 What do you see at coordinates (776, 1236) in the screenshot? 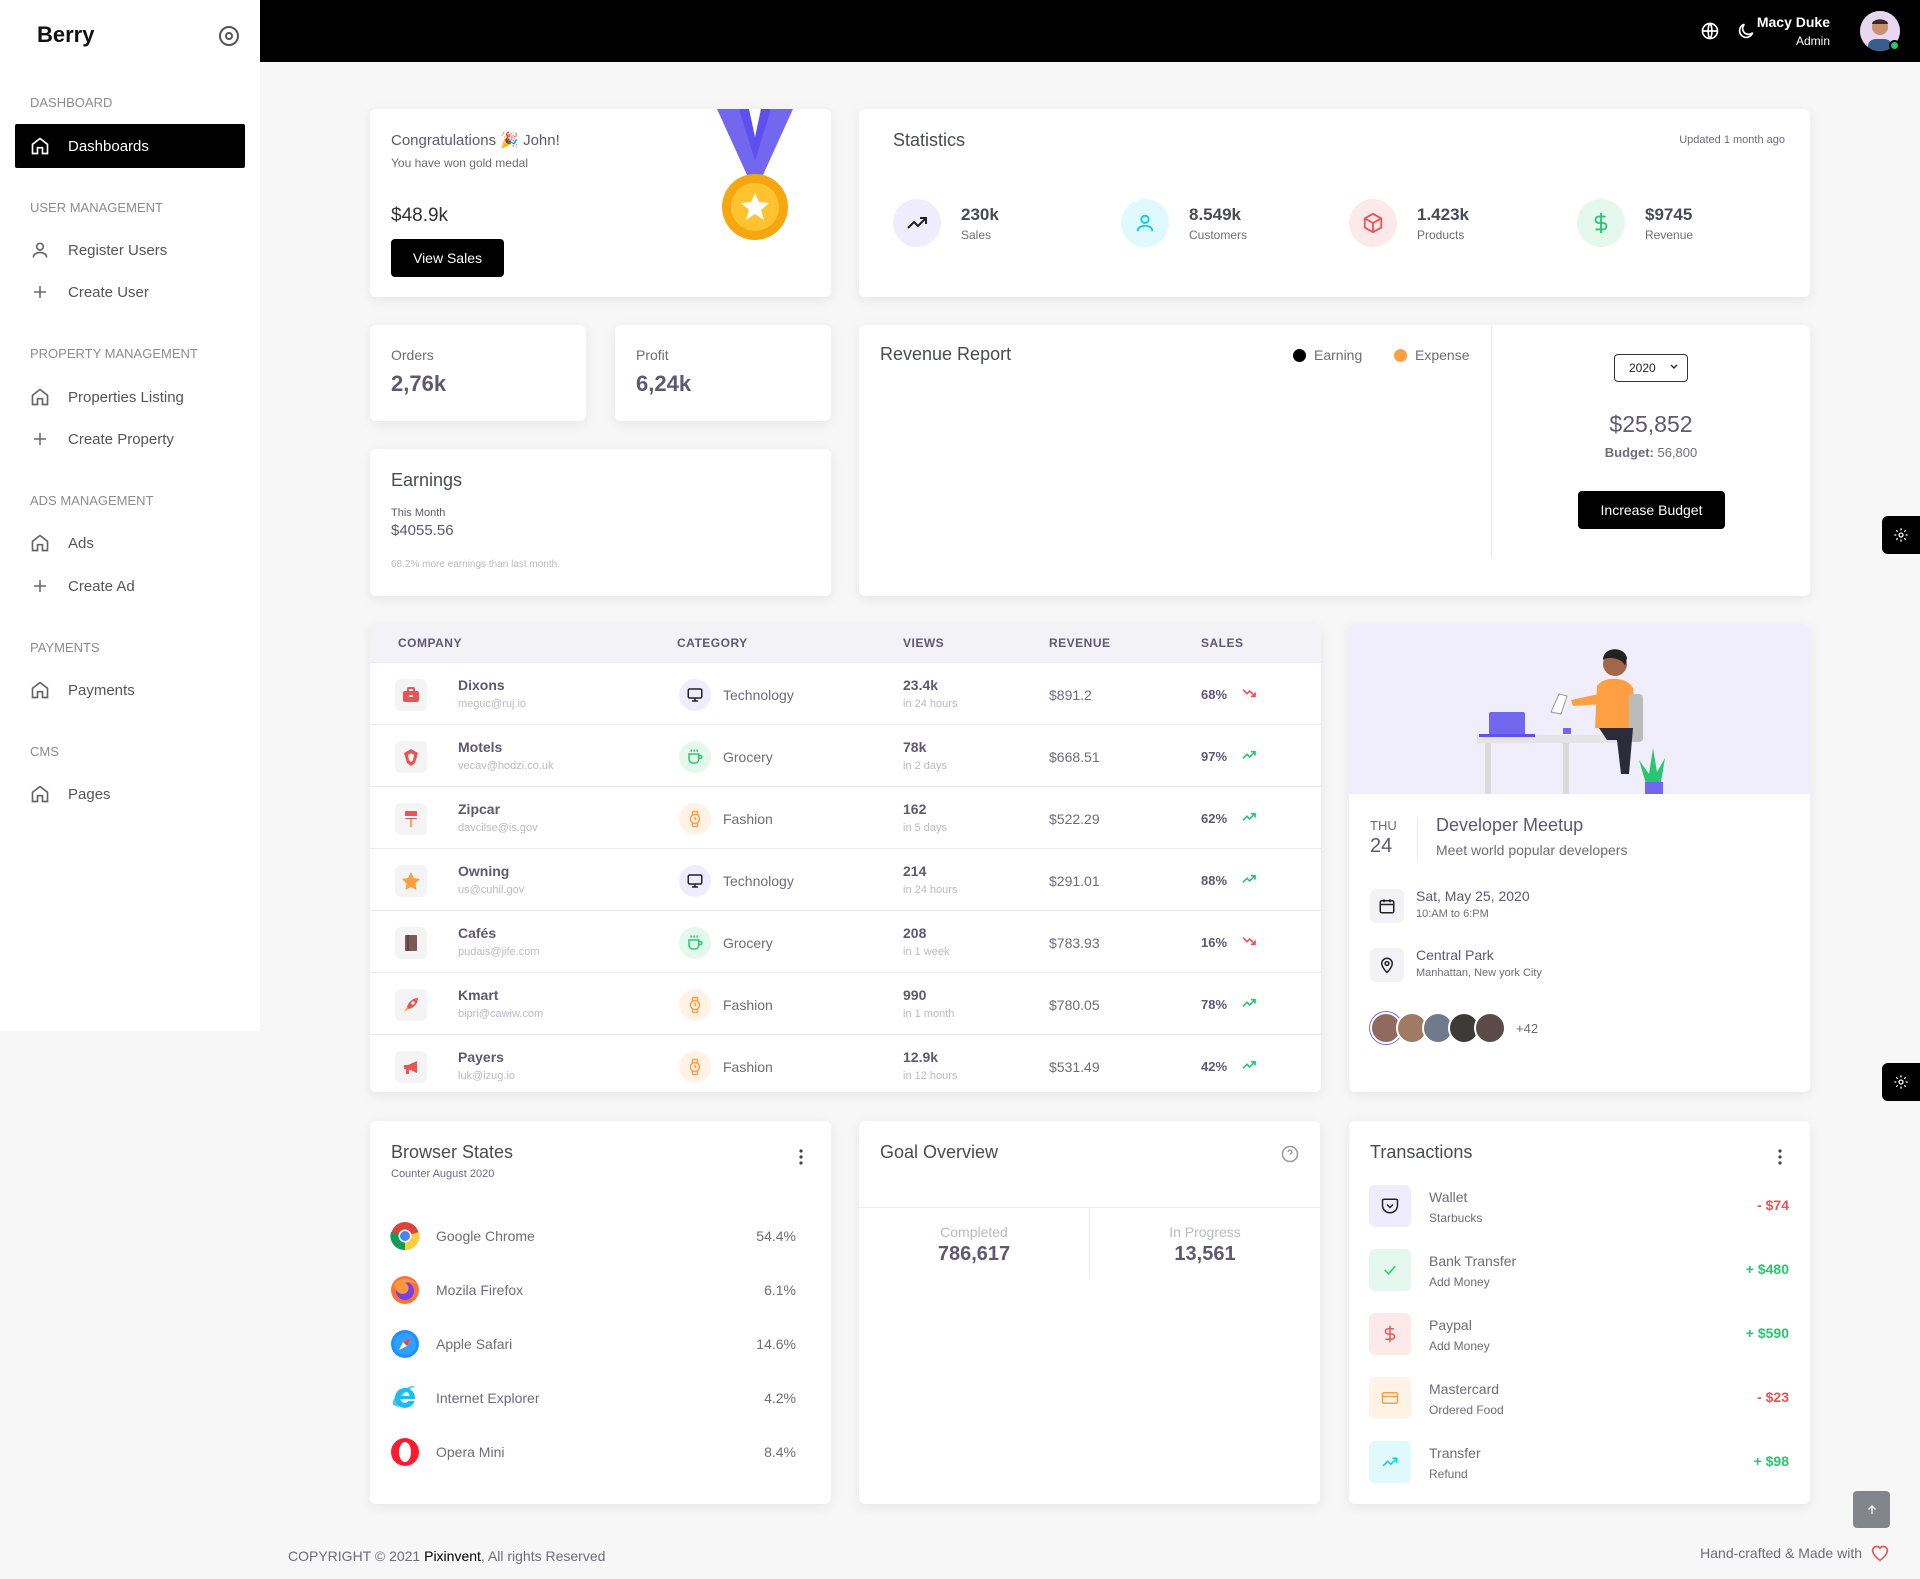
I see `browser-percent: 54.4%` at bounding box center [776, 1236].